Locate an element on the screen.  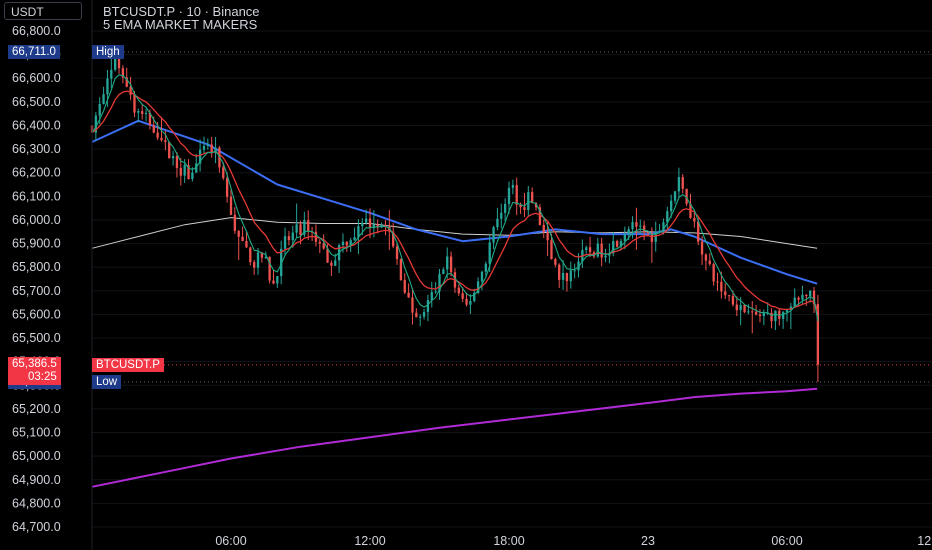
price-tick-label: 65,600.0 is located at coordinates (36, 314).